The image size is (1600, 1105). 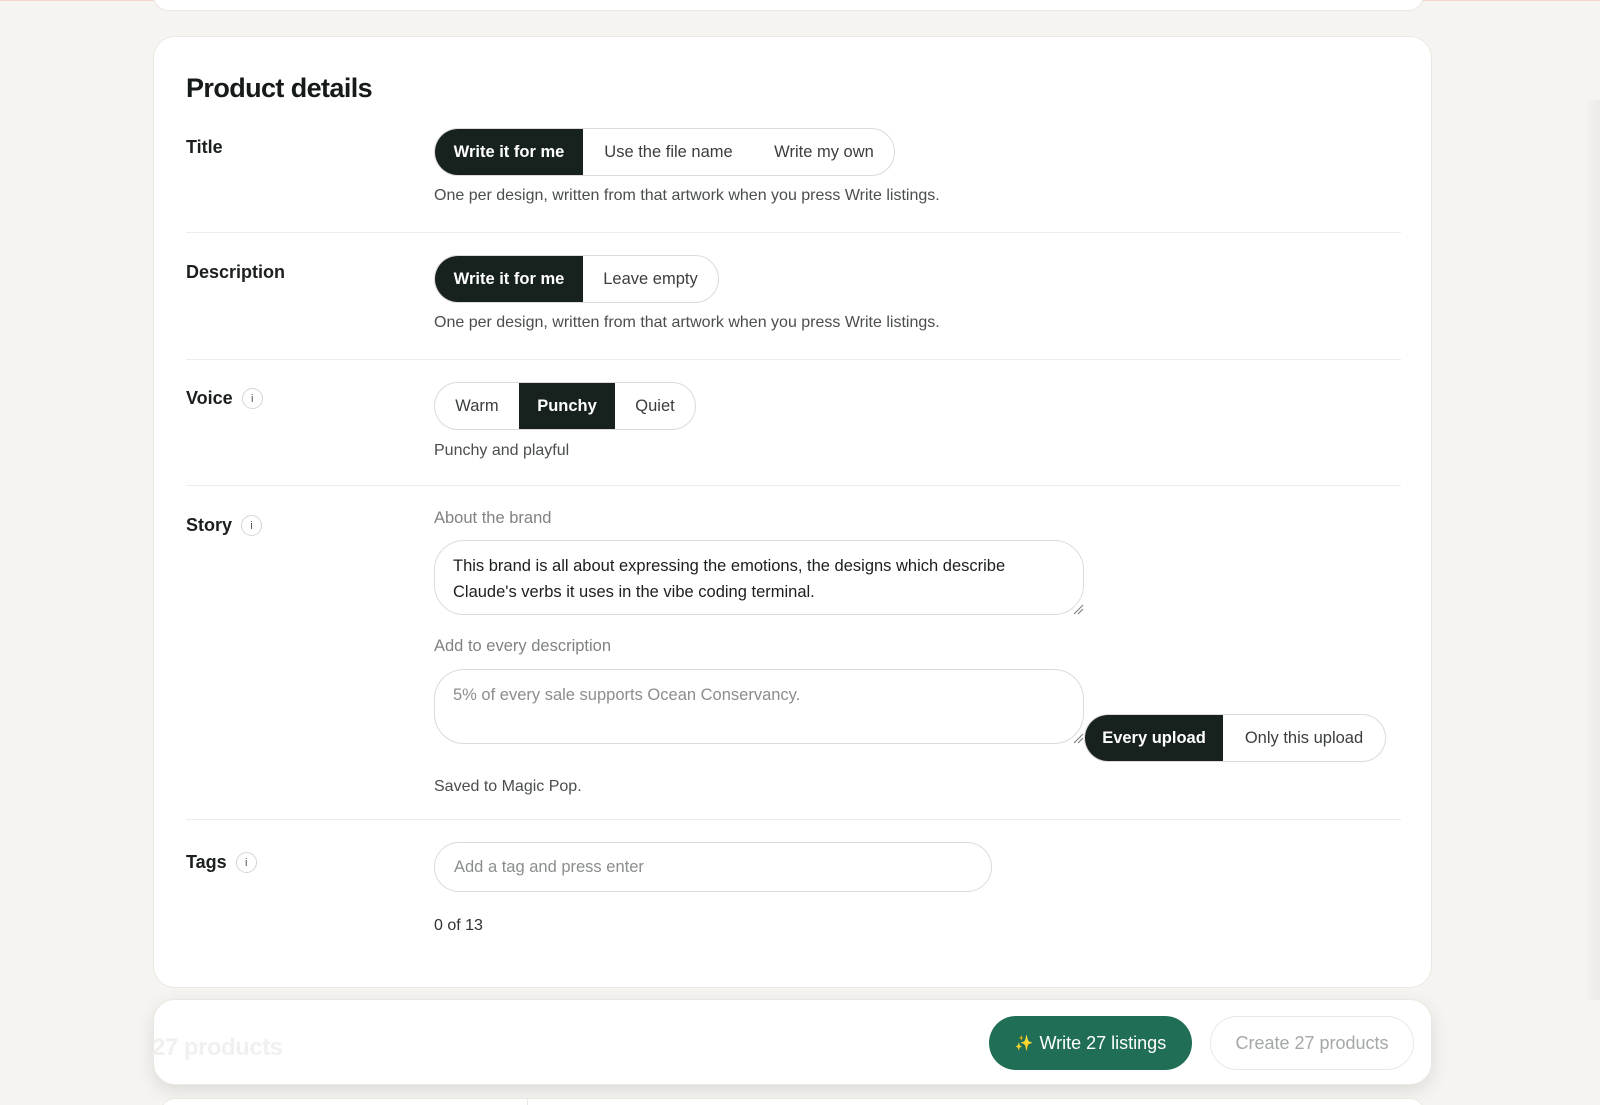 What do you see at coordinates (527, 1102) in the screenshot?
I see `column-divider` at bounding box center [527, 1102].